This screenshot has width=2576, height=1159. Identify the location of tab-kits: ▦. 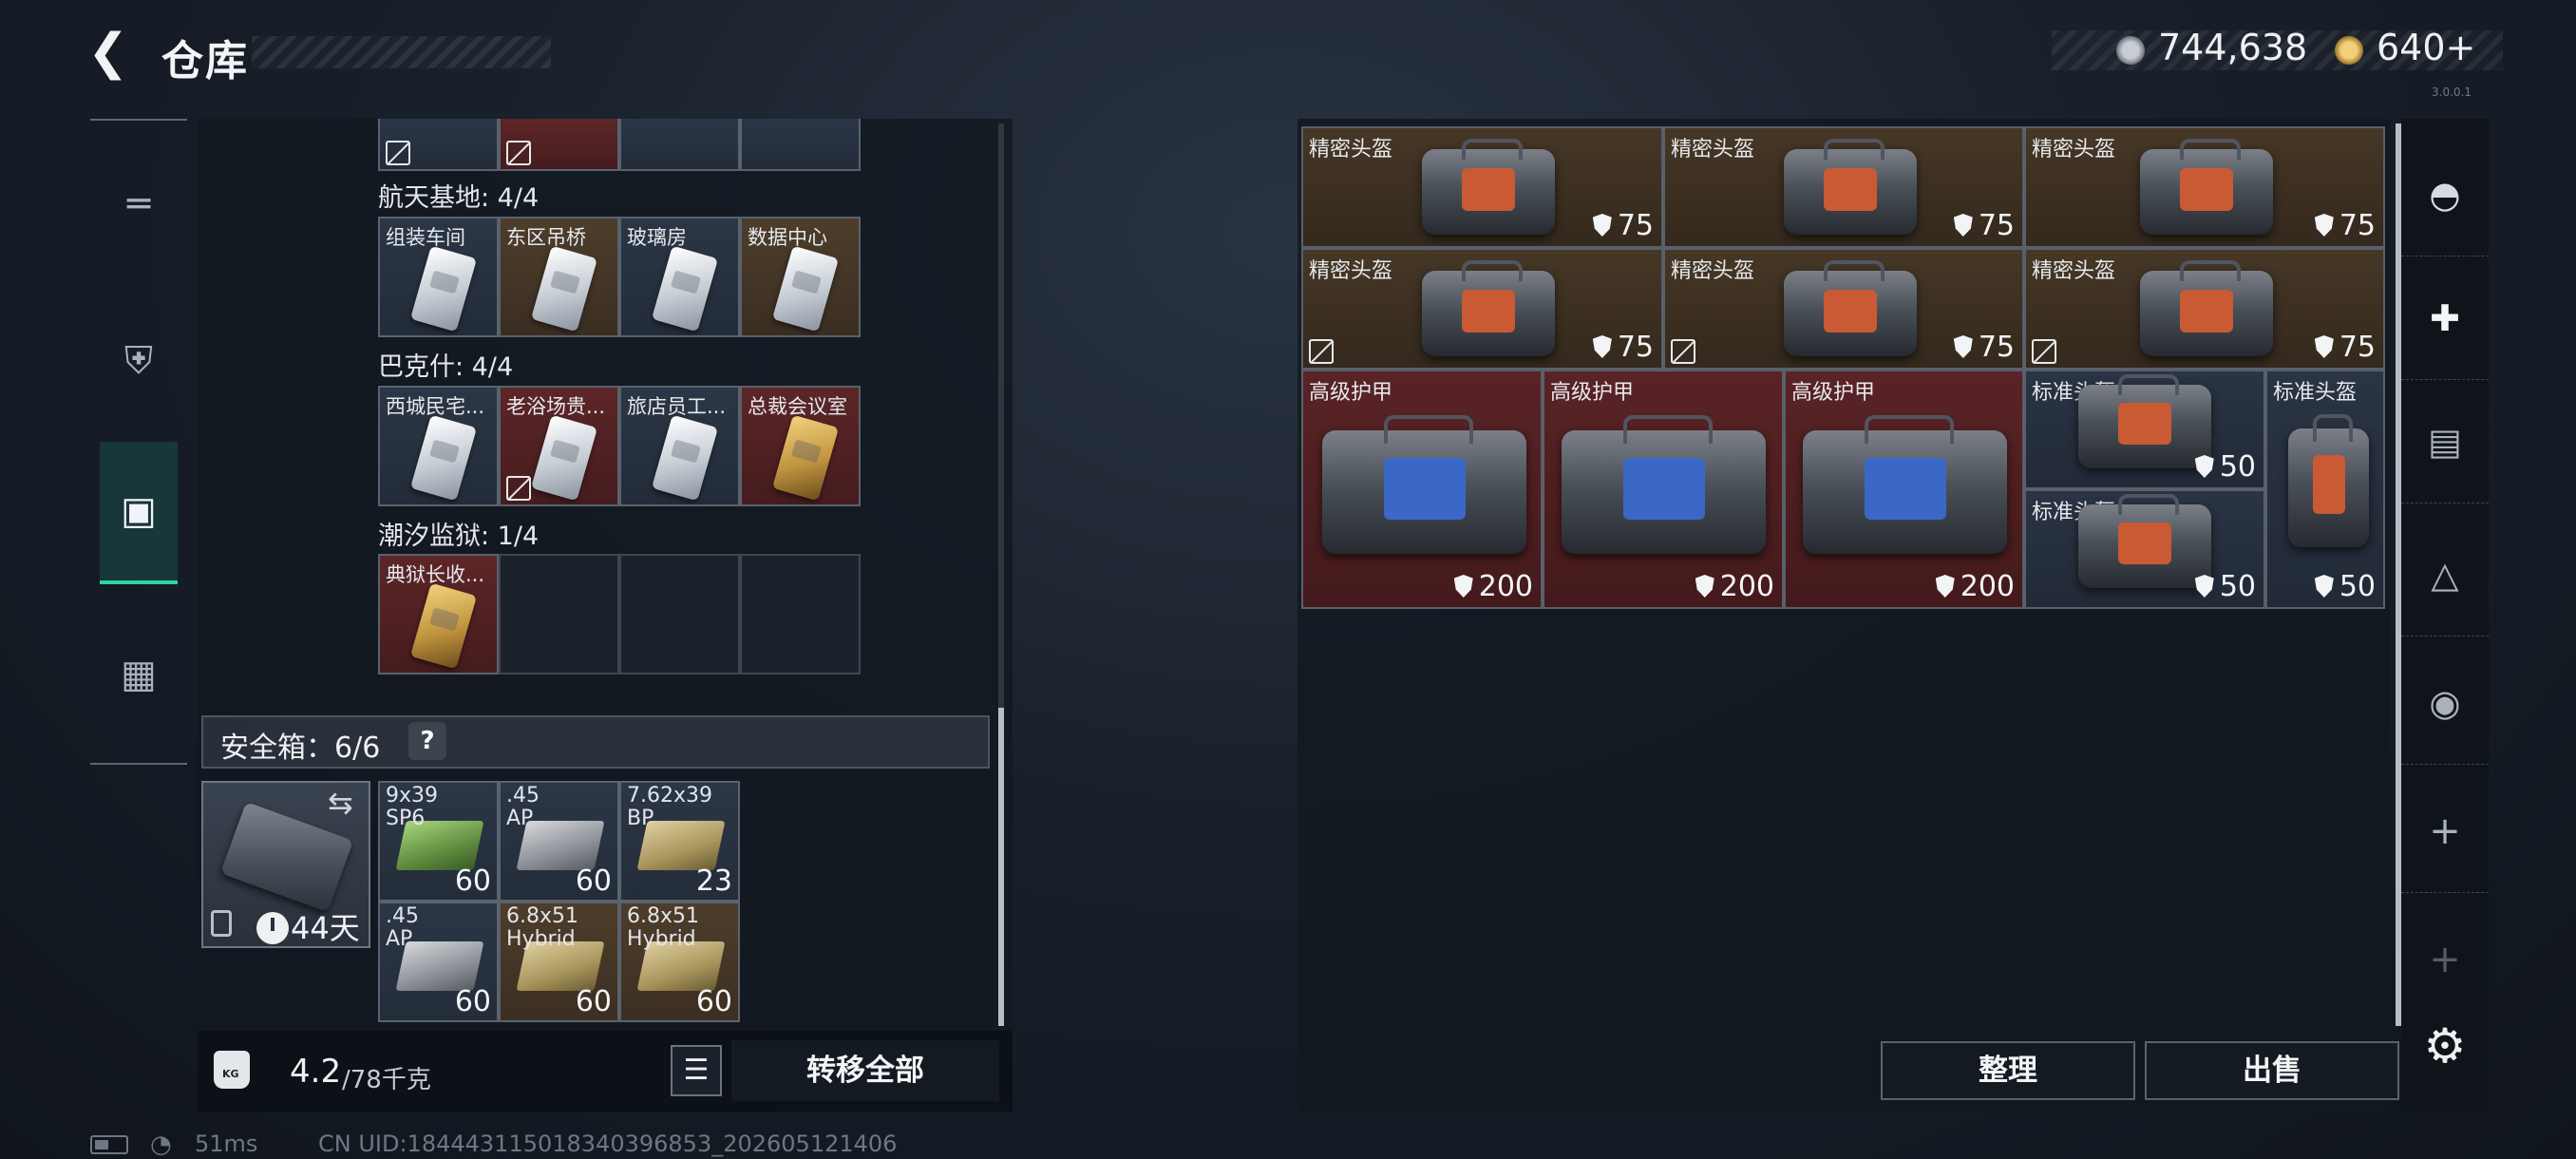
(139, 674).